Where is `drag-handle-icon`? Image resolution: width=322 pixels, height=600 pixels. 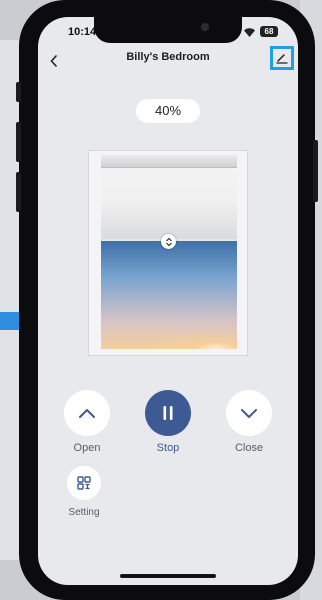
drag-handle-icon is located at coordinates (168, 241).